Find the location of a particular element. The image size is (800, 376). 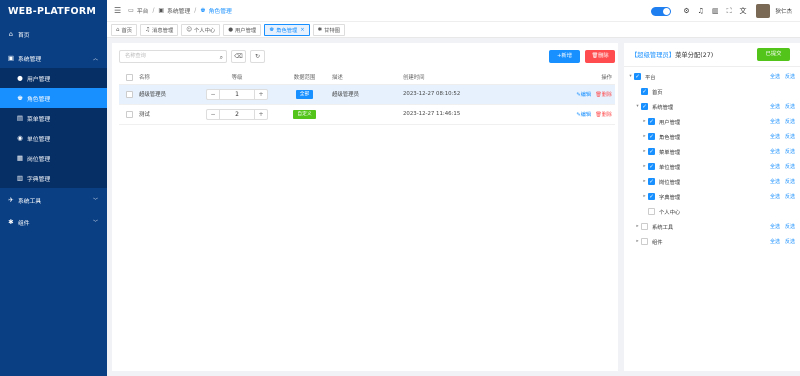

breadcrumb-item: 平台 is located at coordinates (143, 10).